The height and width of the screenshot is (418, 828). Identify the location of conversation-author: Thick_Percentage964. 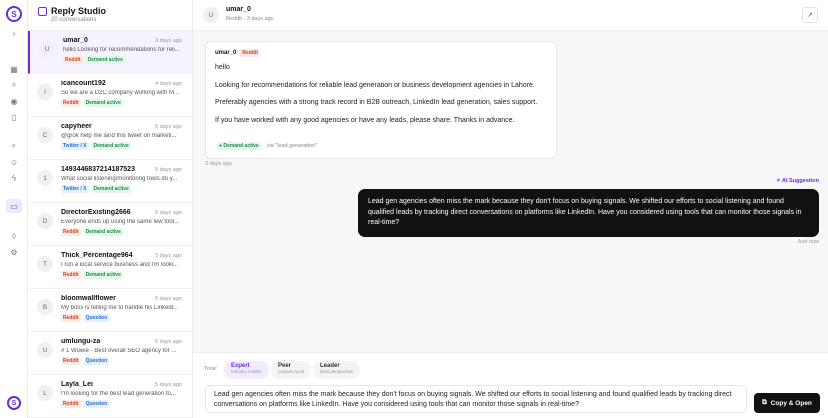
(97, 255).